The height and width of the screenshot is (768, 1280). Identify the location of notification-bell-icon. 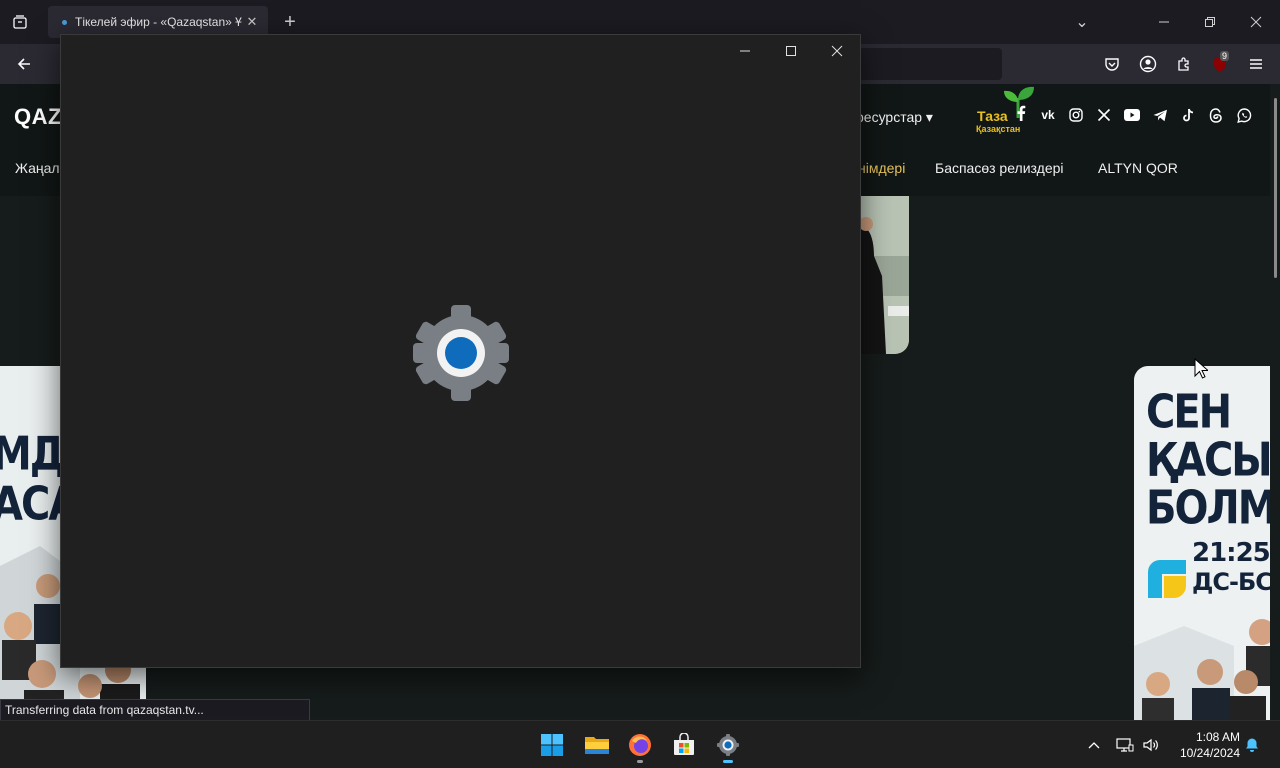
(1252, 745).